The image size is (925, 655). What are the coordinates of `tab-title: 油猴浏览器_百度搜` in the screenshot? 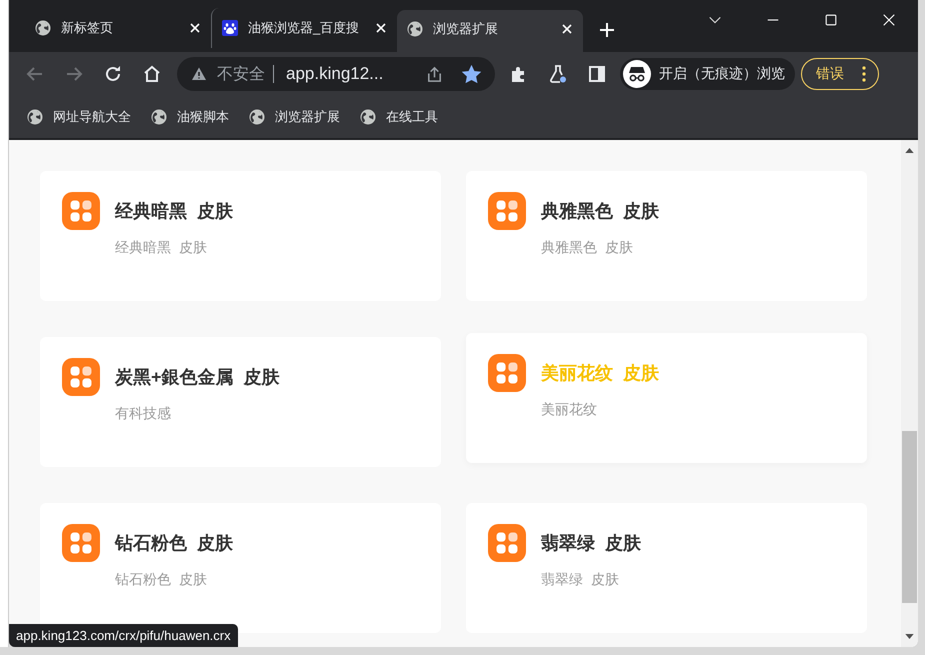 It's located at (304, 28).